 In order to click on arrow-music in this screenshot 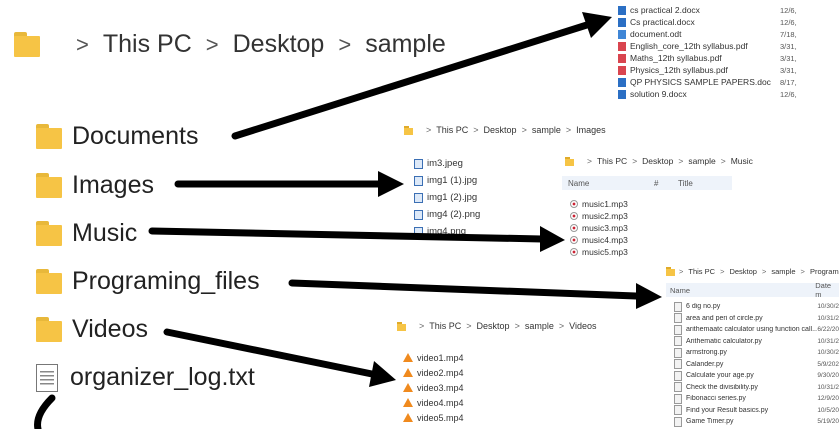, I will do `click(347, 235)`.